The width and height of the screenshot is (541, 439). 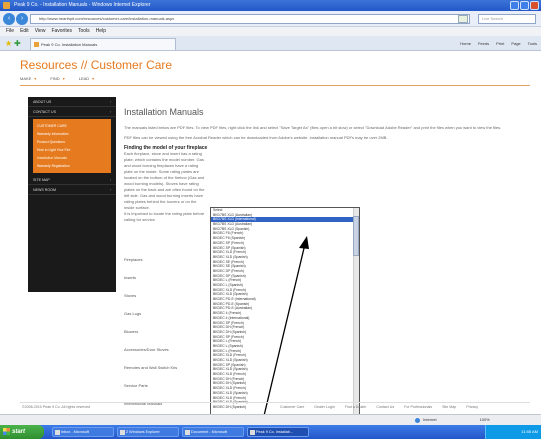 What do you see at coordinates (17, 43) in the screenshot?
I see `add-favorites-icon: ✚` at bounding box center [17, 43].